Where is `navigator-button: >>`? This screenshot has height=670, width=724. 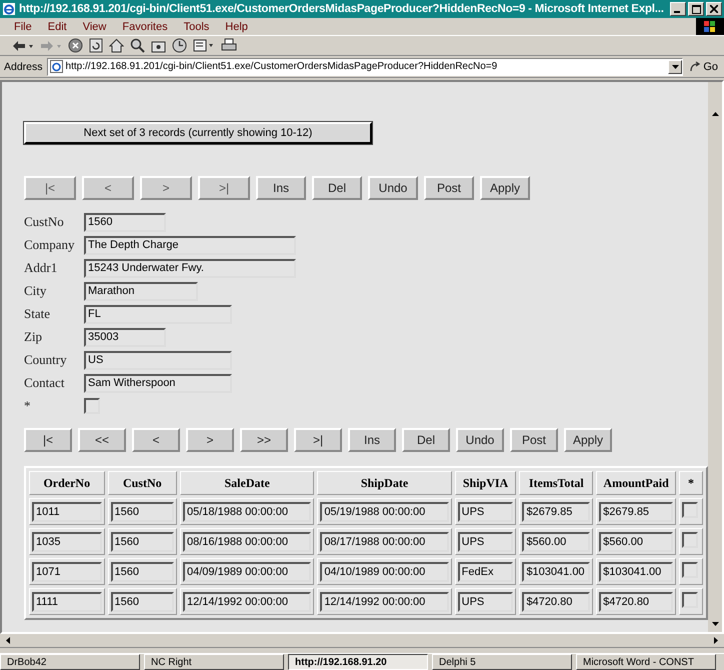
navigator-button: >> is located at coordinates (264, 440).